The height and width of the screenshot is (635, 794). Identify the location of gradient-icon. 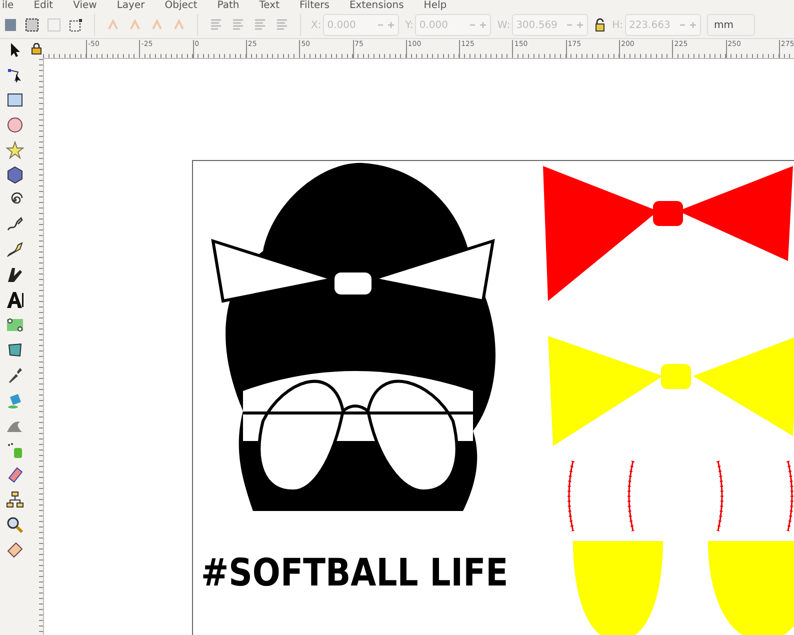
(15, 325).